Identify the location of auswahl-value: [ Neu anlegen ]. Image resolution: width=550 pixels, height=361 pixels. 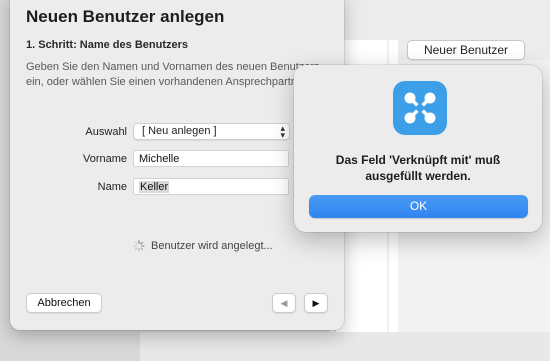
(179, 131).